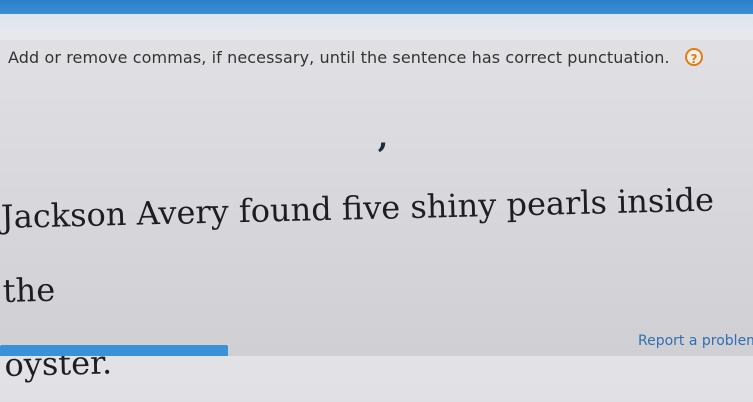  I want to click on word-5: shiny, so click(453, 206).